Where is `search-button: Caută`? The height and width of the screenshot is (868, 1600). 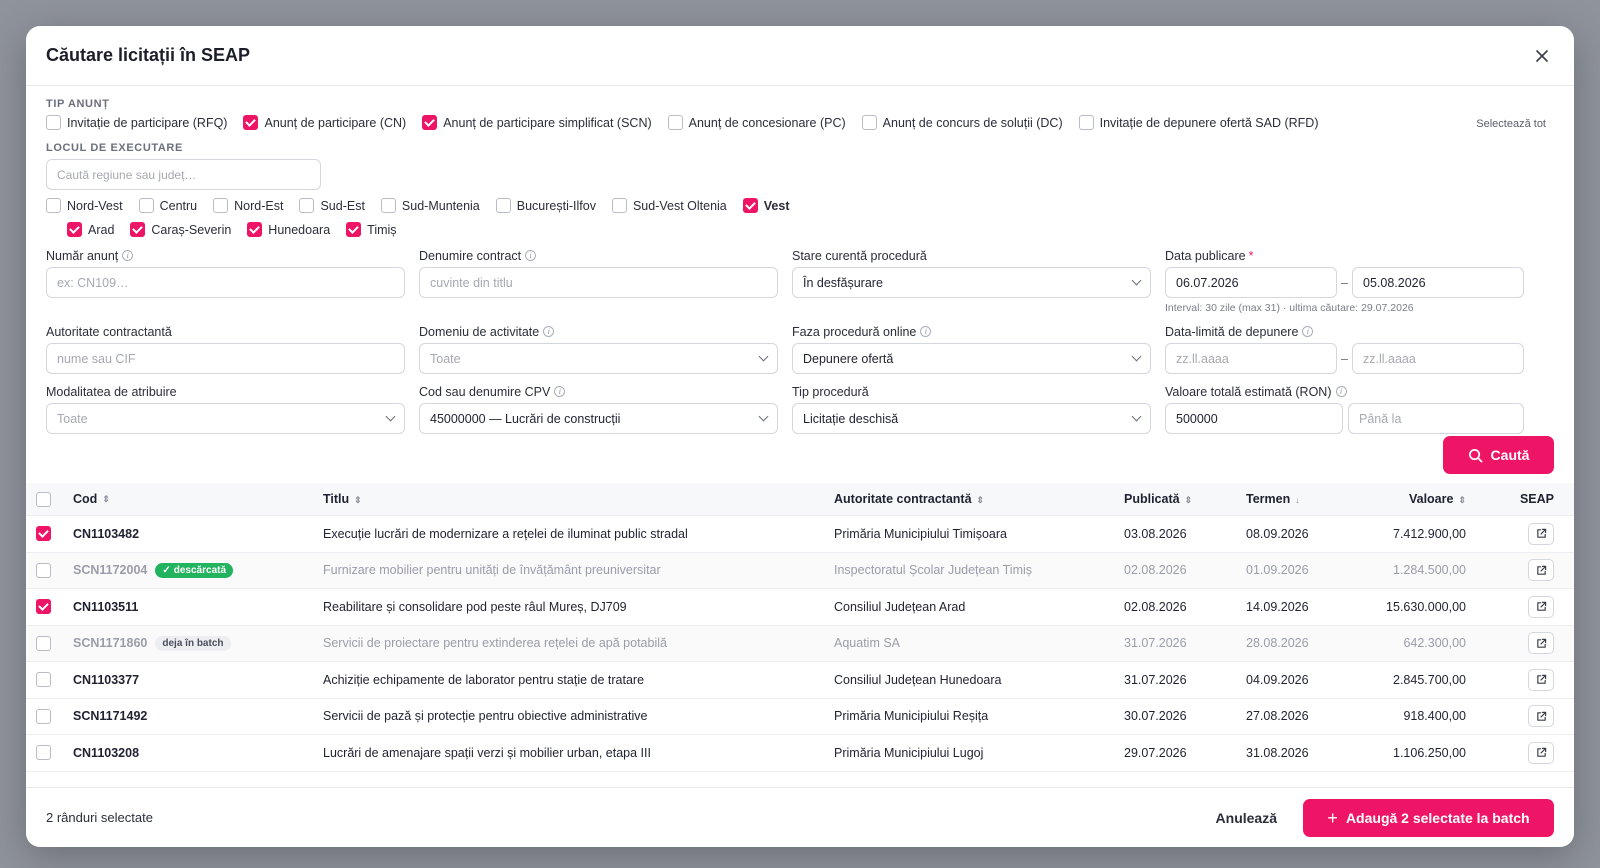 search-button: Caută is located at coordinates (1498, 455).